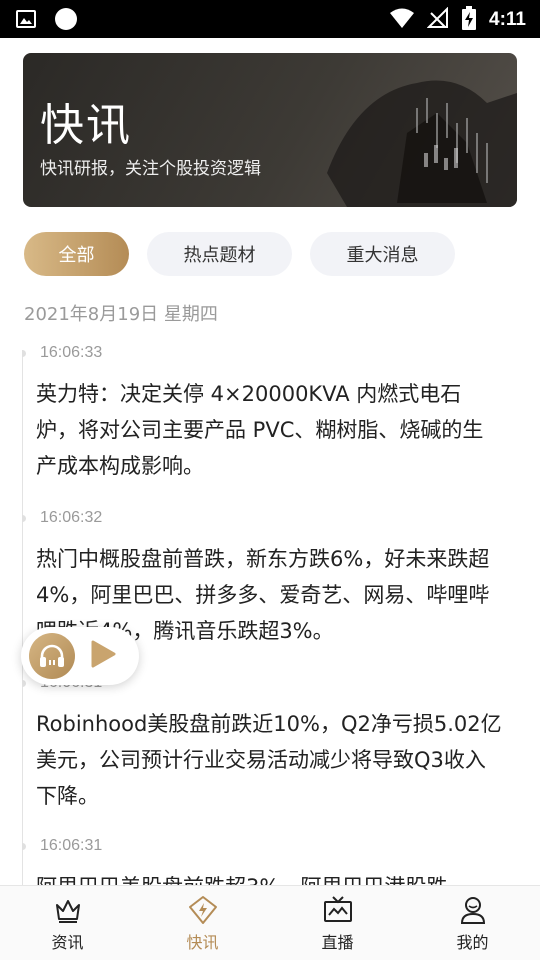  I want to click on tab-hot-topics: 热点题材, so click(219, 254).